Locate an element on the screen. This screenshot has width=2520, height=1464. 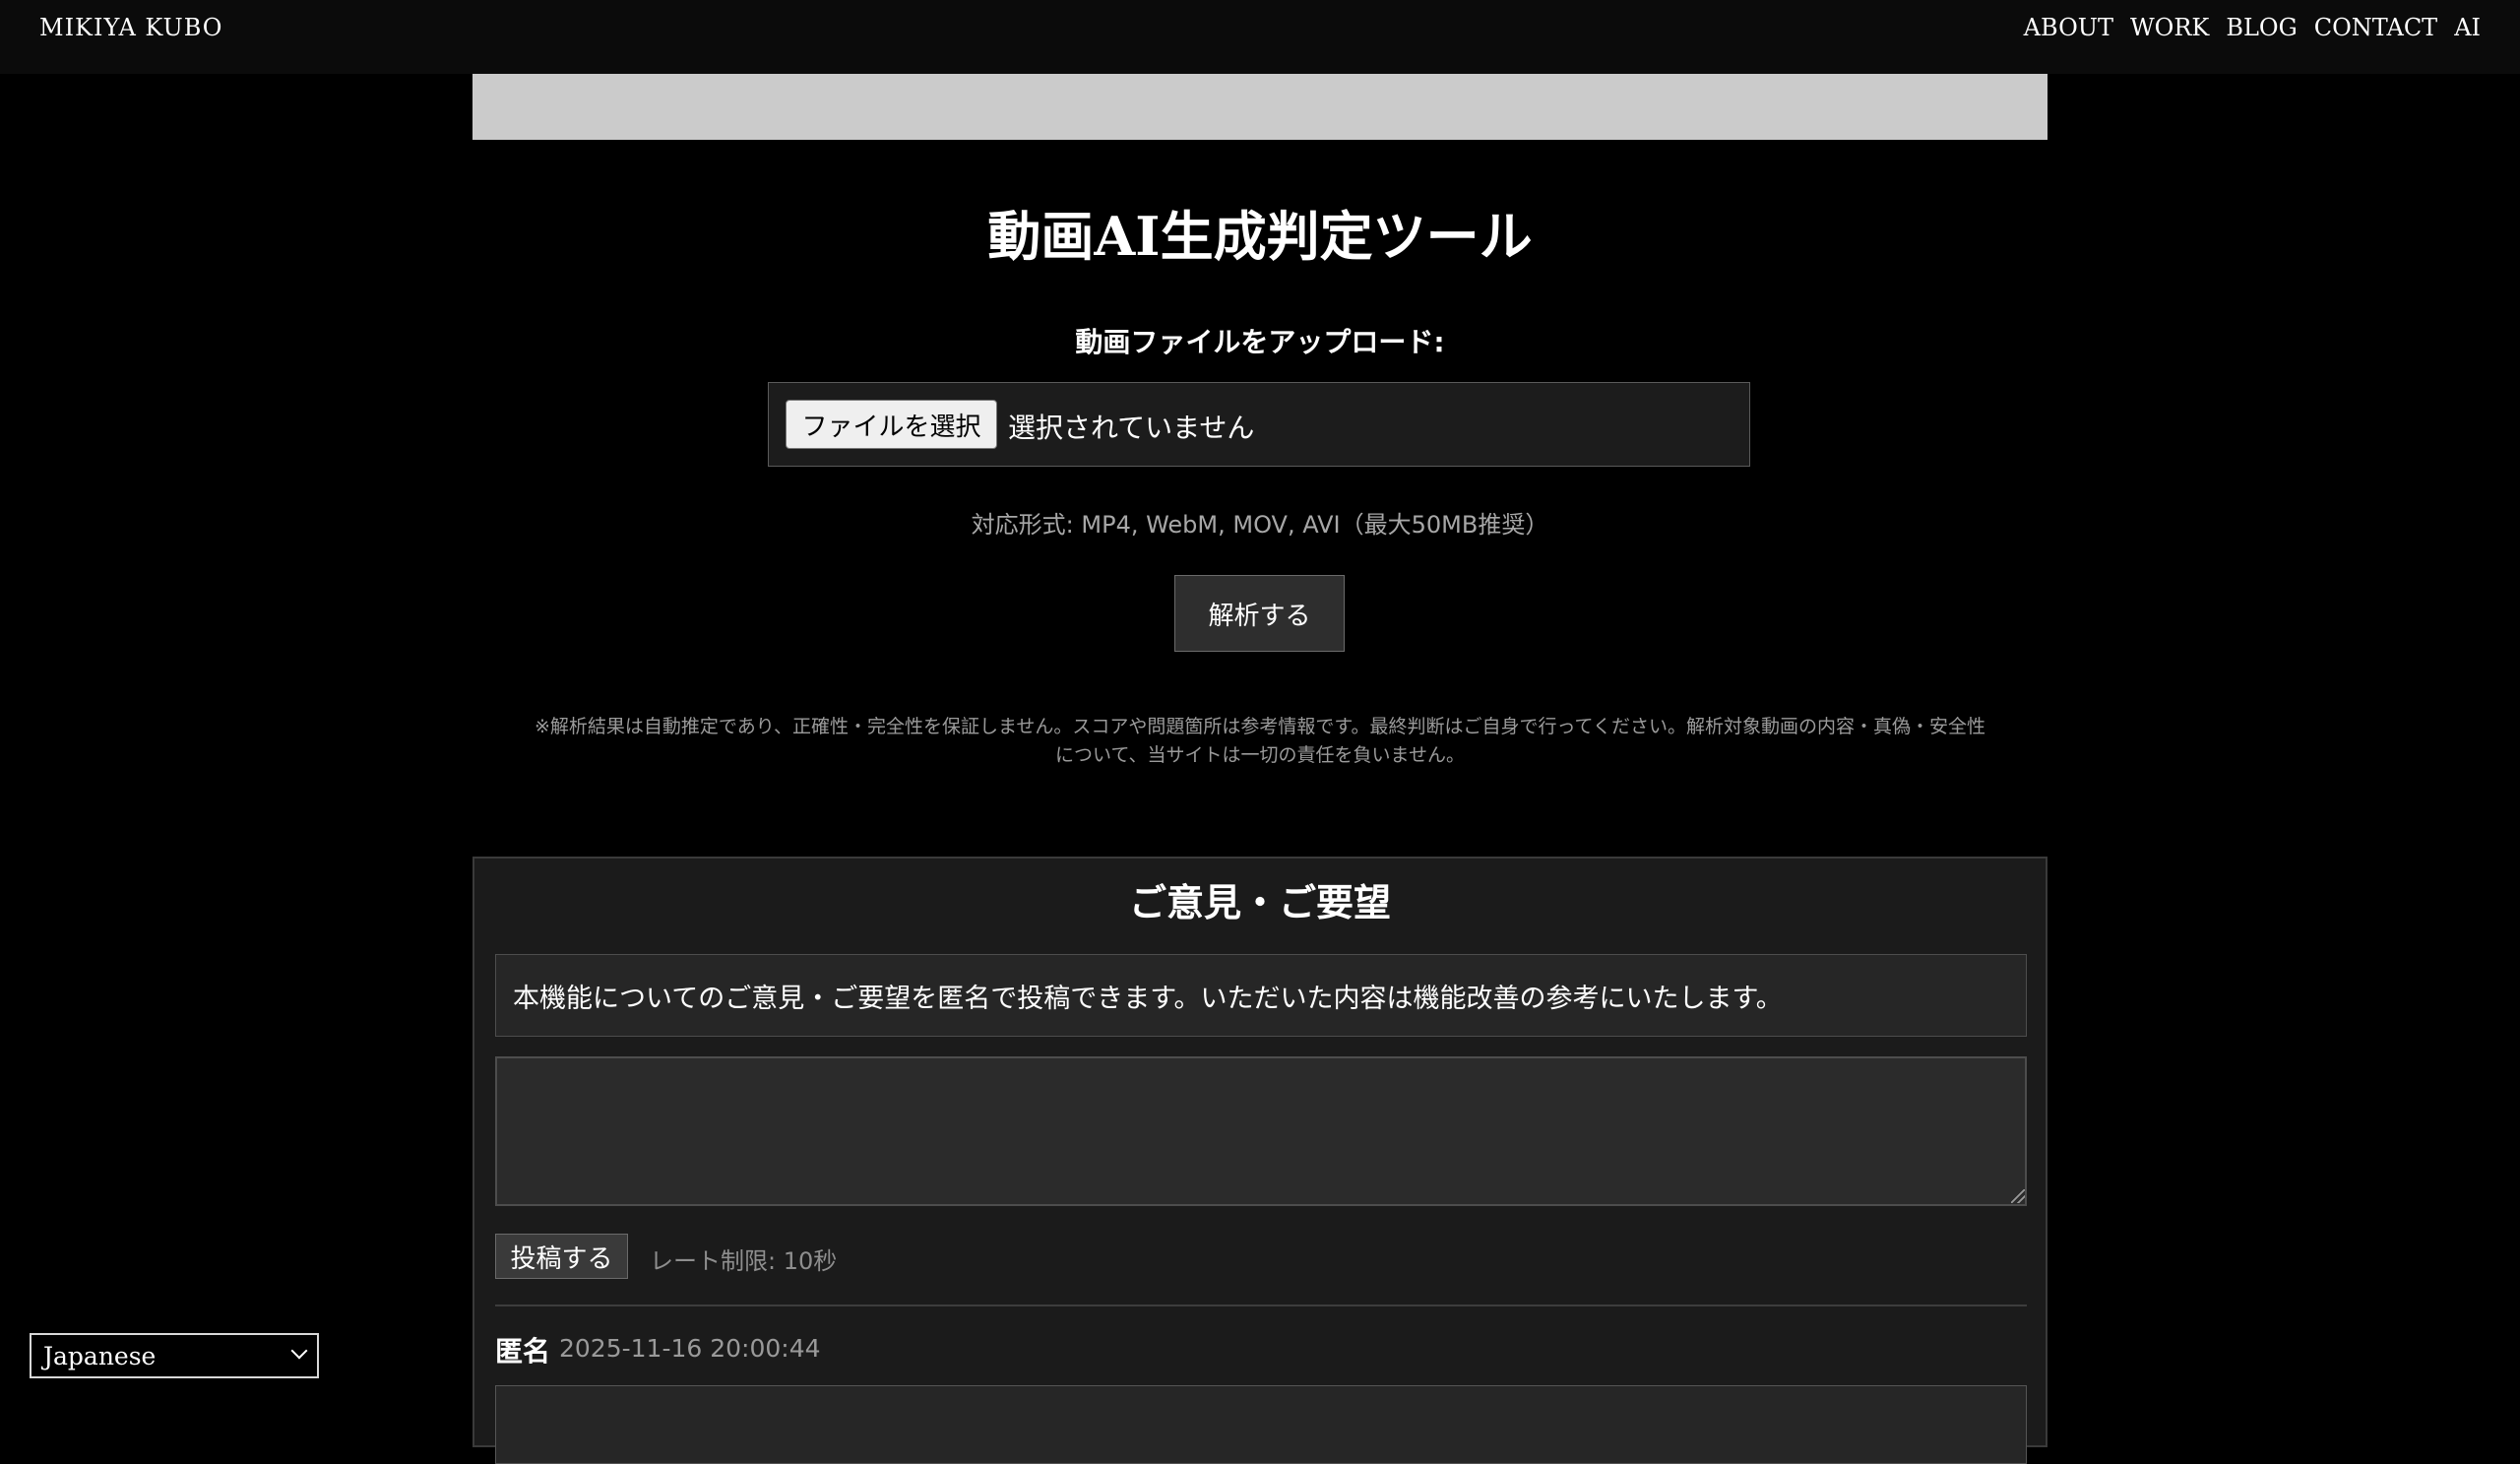
chevron-down-icon is located at coordinates (299, 1351).